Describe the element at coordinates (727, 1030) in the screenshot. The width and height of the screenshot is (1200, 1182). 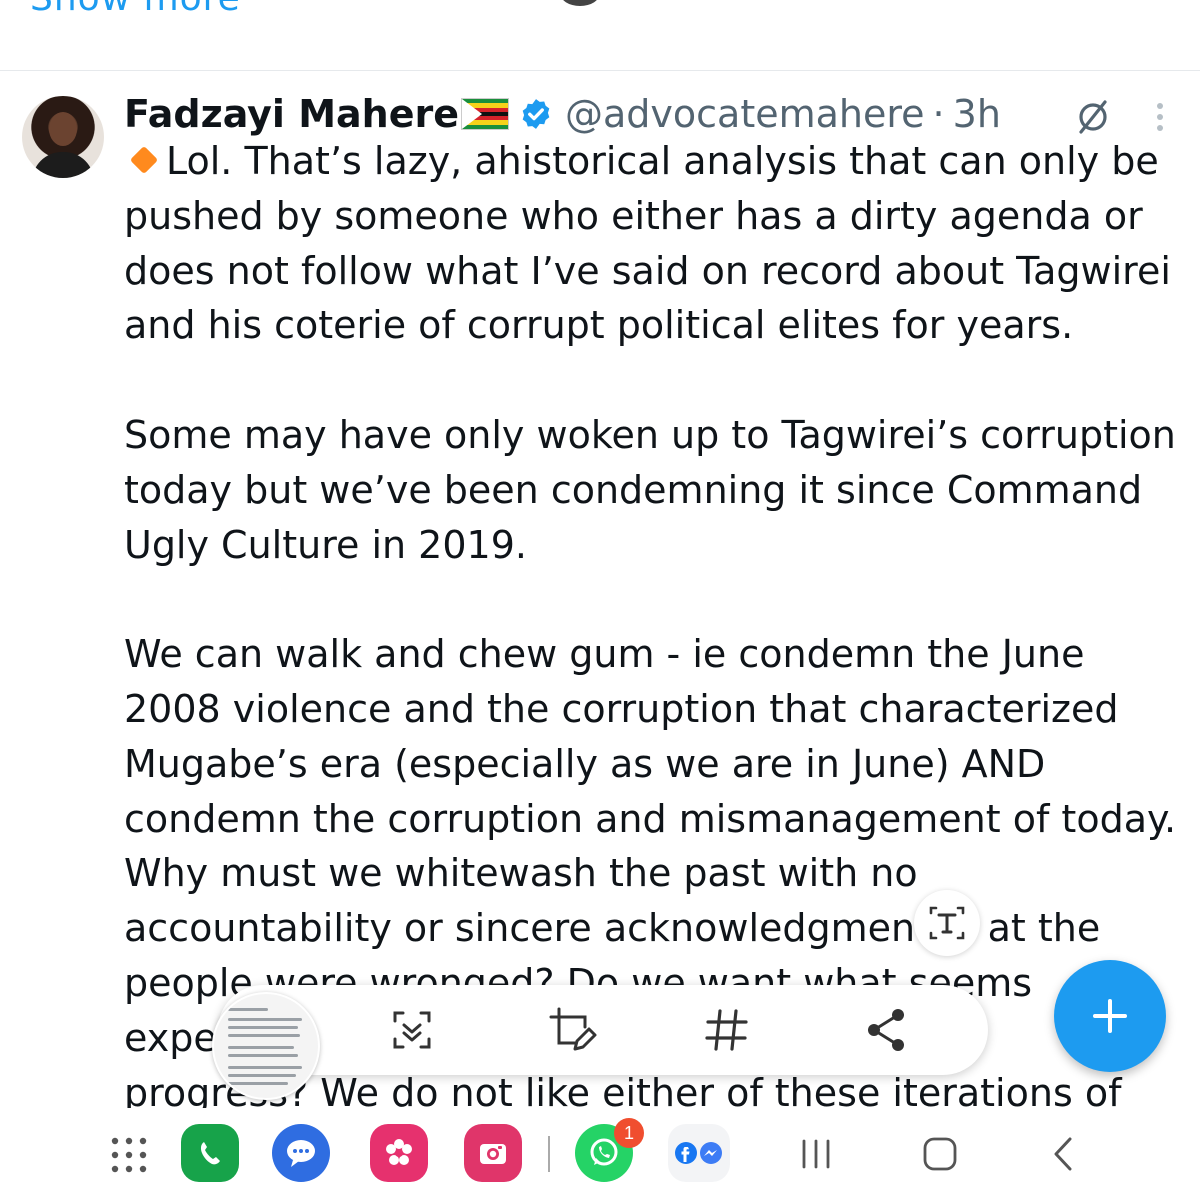
I see `tag-icon` at that location.